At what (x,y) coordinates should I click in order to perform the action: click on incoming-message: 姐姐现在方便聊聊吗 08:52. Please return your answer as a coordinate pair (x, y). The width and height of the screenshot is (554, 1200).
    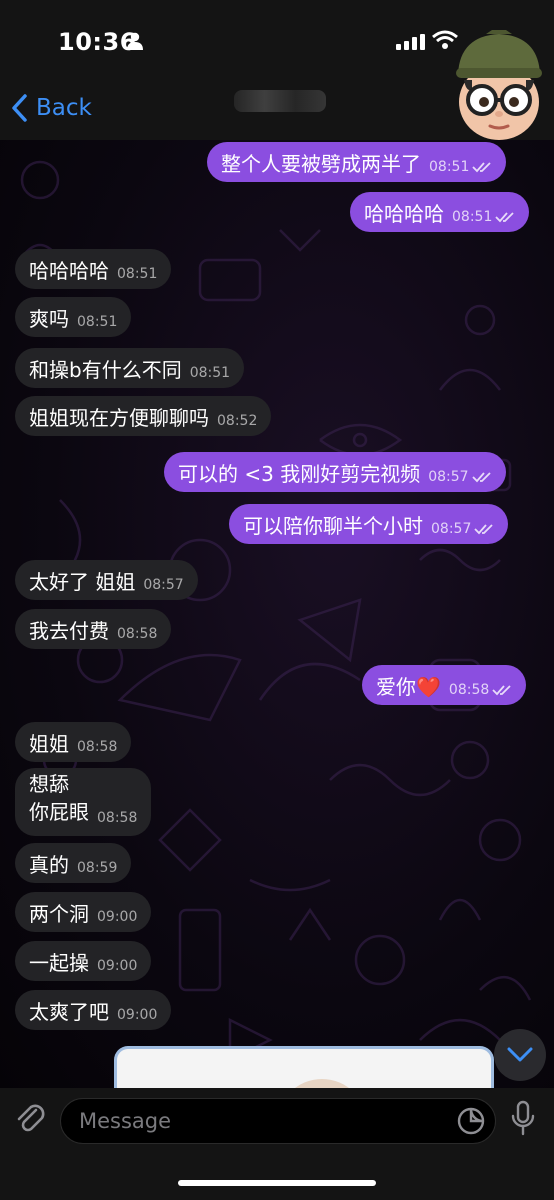
    Looking at the image, I should click on (143, 416).